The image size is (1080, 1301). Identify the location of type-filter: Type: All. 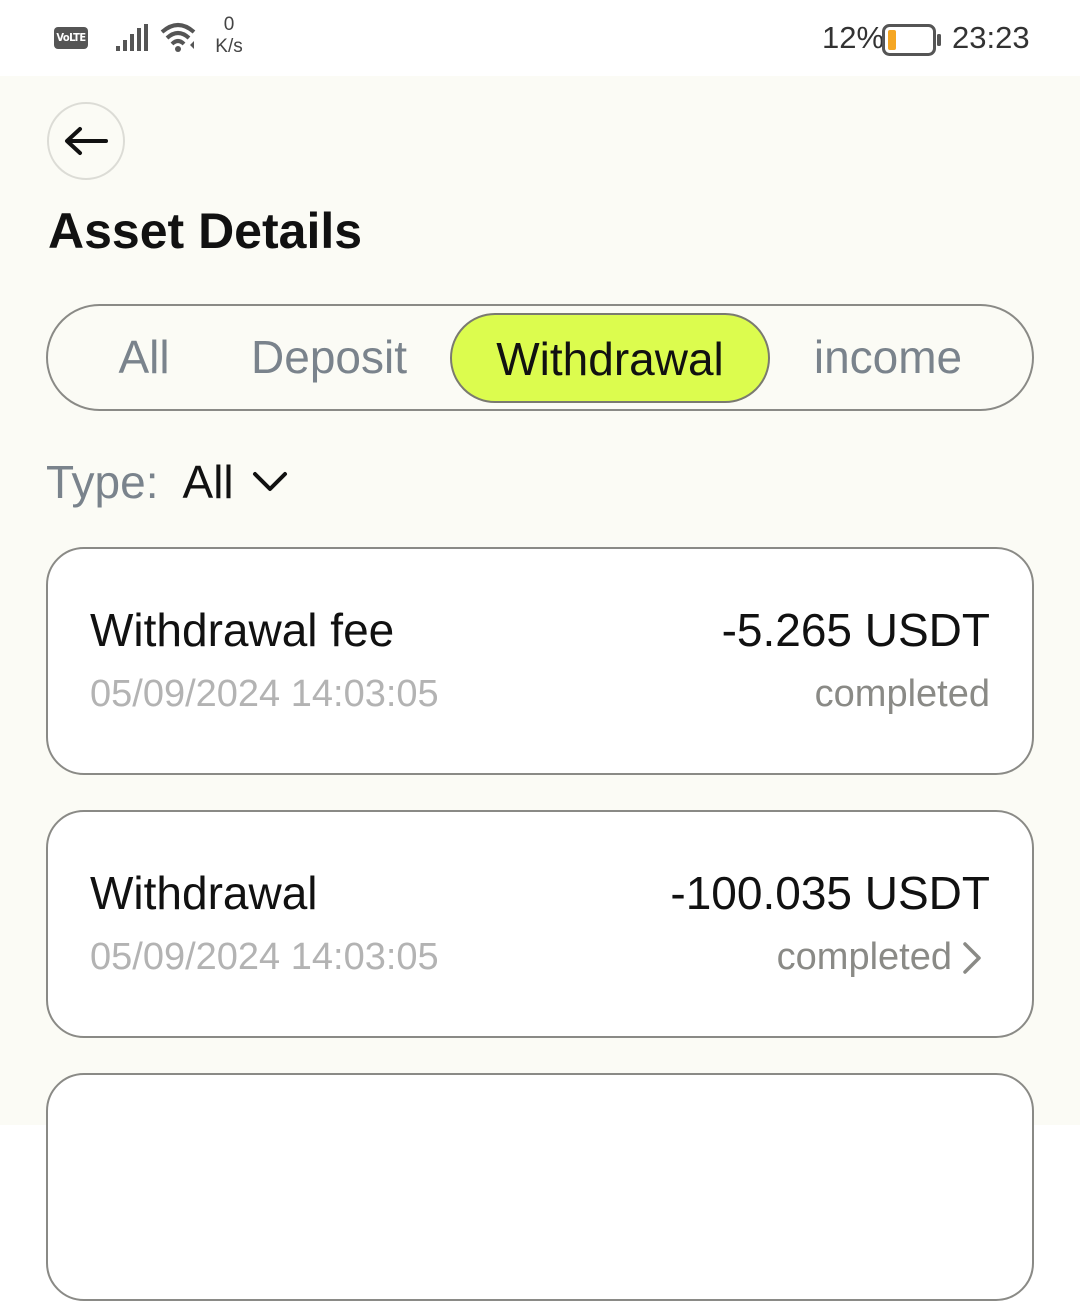
(167, 482).